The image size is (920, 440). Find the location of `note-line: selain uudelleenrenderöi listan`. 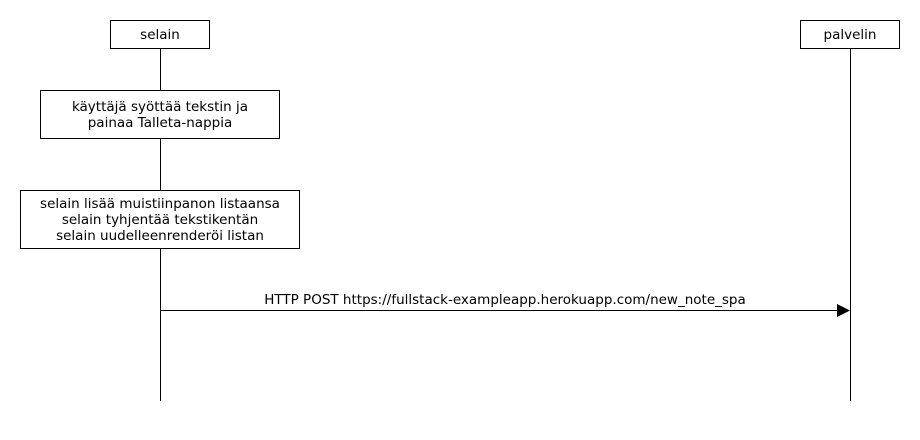

note-line: selain uudelleenrenderöi listan is located at coordinates (160, 235).